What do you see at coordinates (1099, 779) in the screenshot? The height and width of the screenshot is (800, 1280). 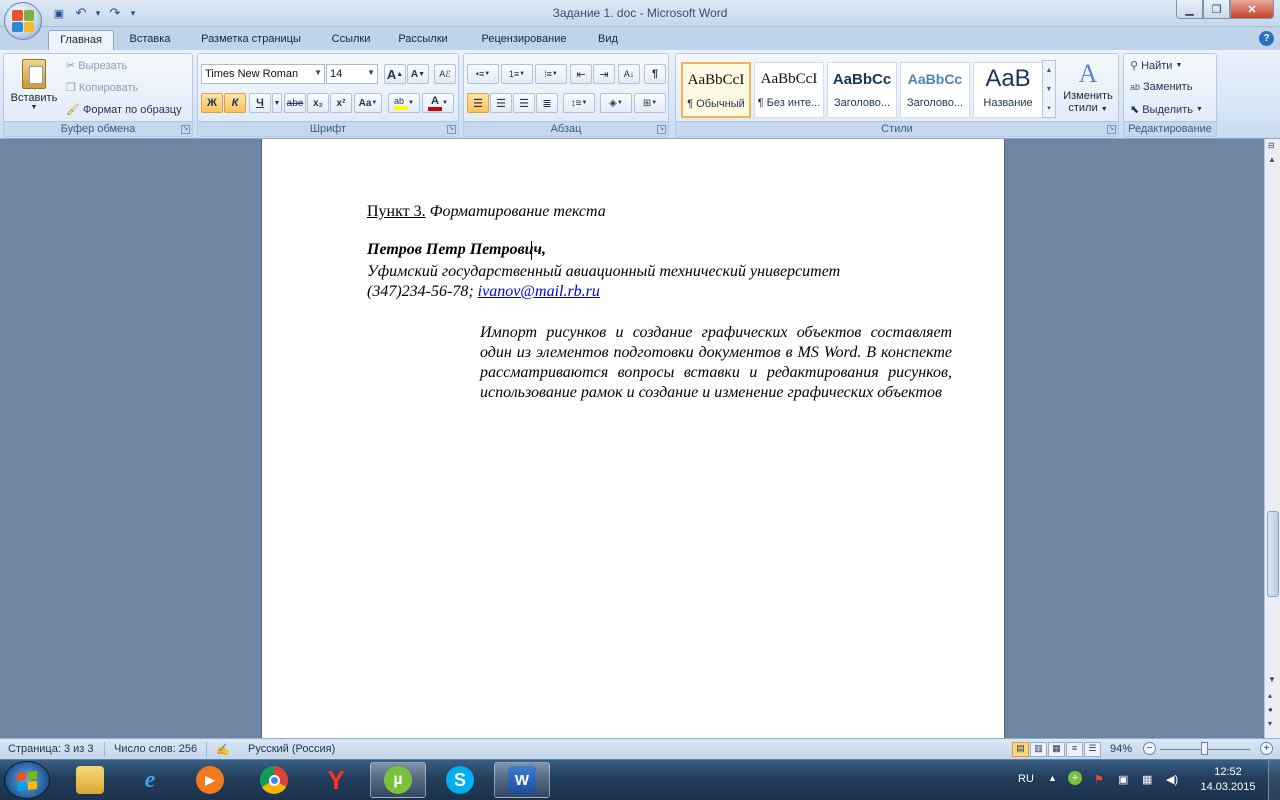 I see `action-center-icon: ⚑` at bounding box center [1099, 779].